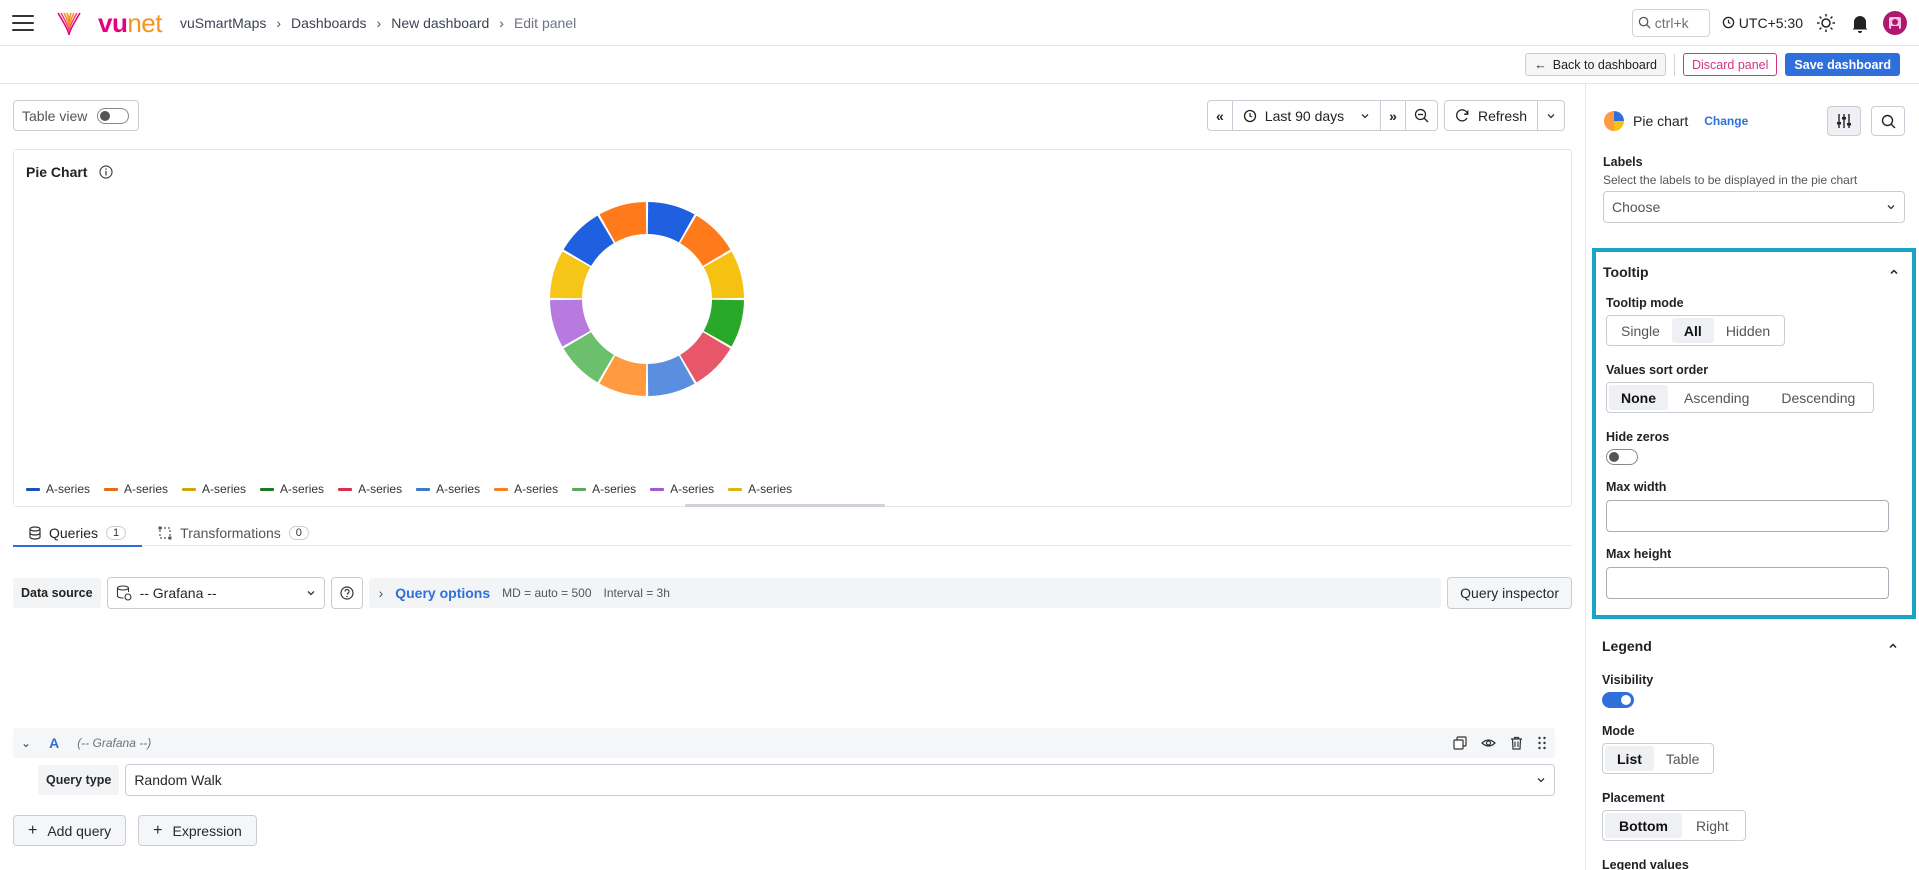 The height and width of the screenshot is (870, 1919). Describe the element at coordinates (1762, 23) in the screenshot. I see `timezone-button: UTC+5:30` at that location.